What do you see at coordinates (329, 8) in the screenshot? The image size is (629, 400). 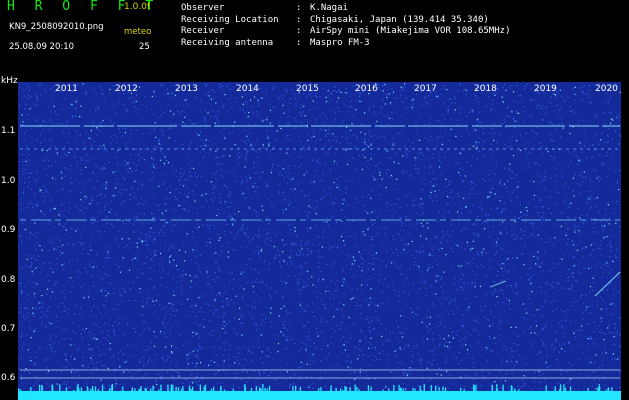 I see `info-value: K.Nagai` at bounding box center [329, 8].